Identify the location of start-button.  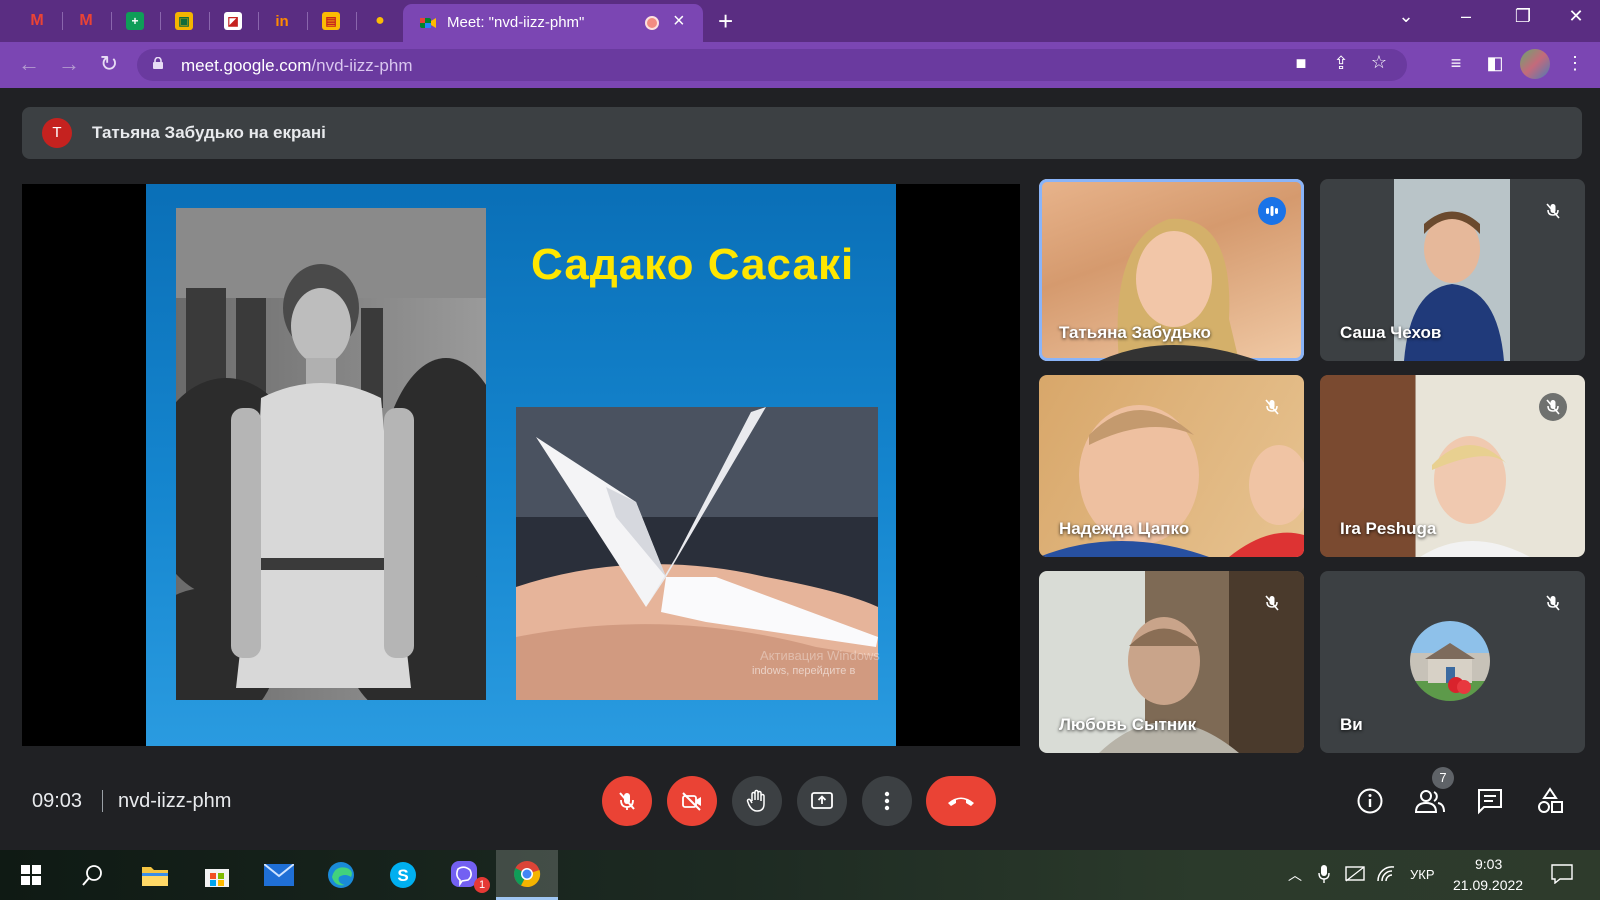
(31, 875).